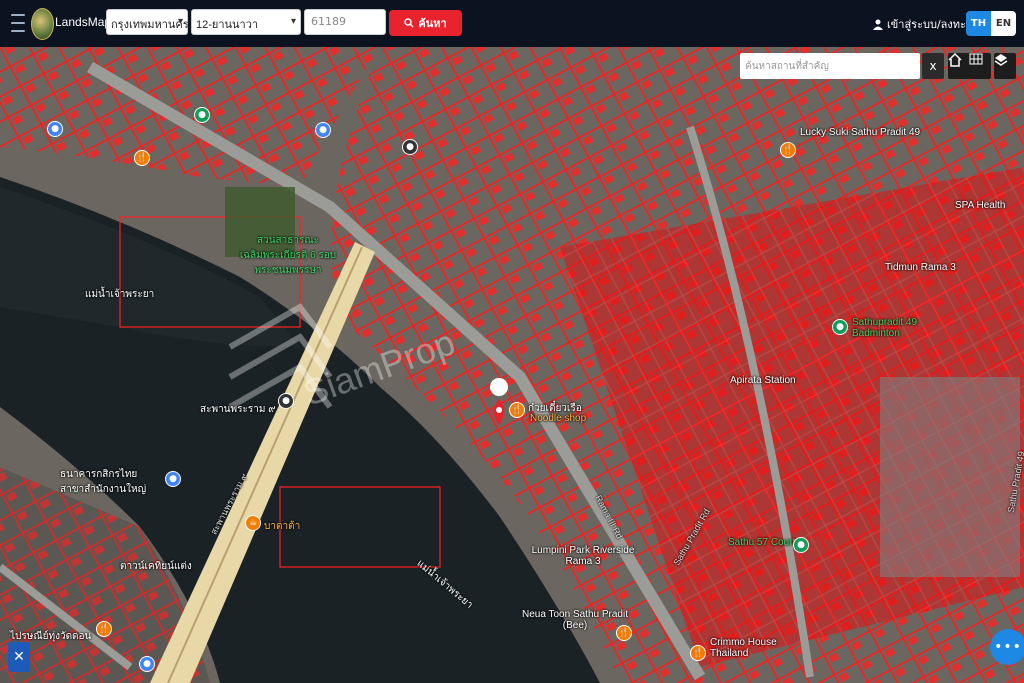 This screenshot has width=1024, height=683. Describe the element at coordinates (409, 23) in the screenshot. I see `search-icon` at that location.